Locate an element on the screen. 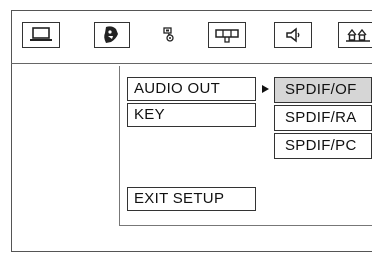  menu-item-key: KEY is located at coordinates (191, 115).